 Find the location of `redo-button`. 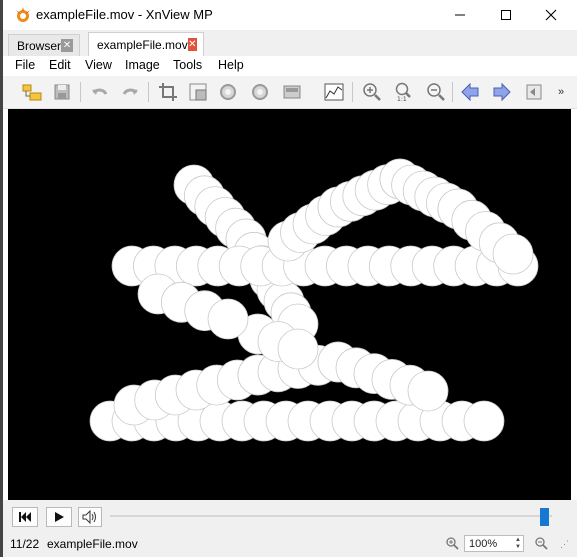

redo-button is located at coordinates (130, 92).